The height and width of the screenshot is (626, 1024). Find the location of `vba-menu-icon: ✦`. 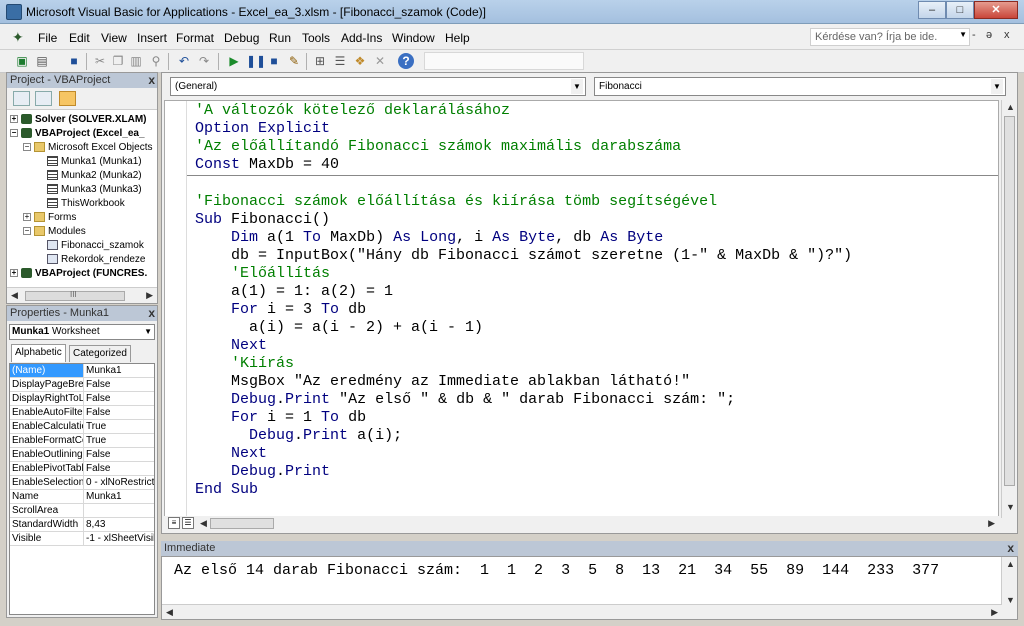

vba-menu-icon: ✦ is located at coordinates (21, 37).